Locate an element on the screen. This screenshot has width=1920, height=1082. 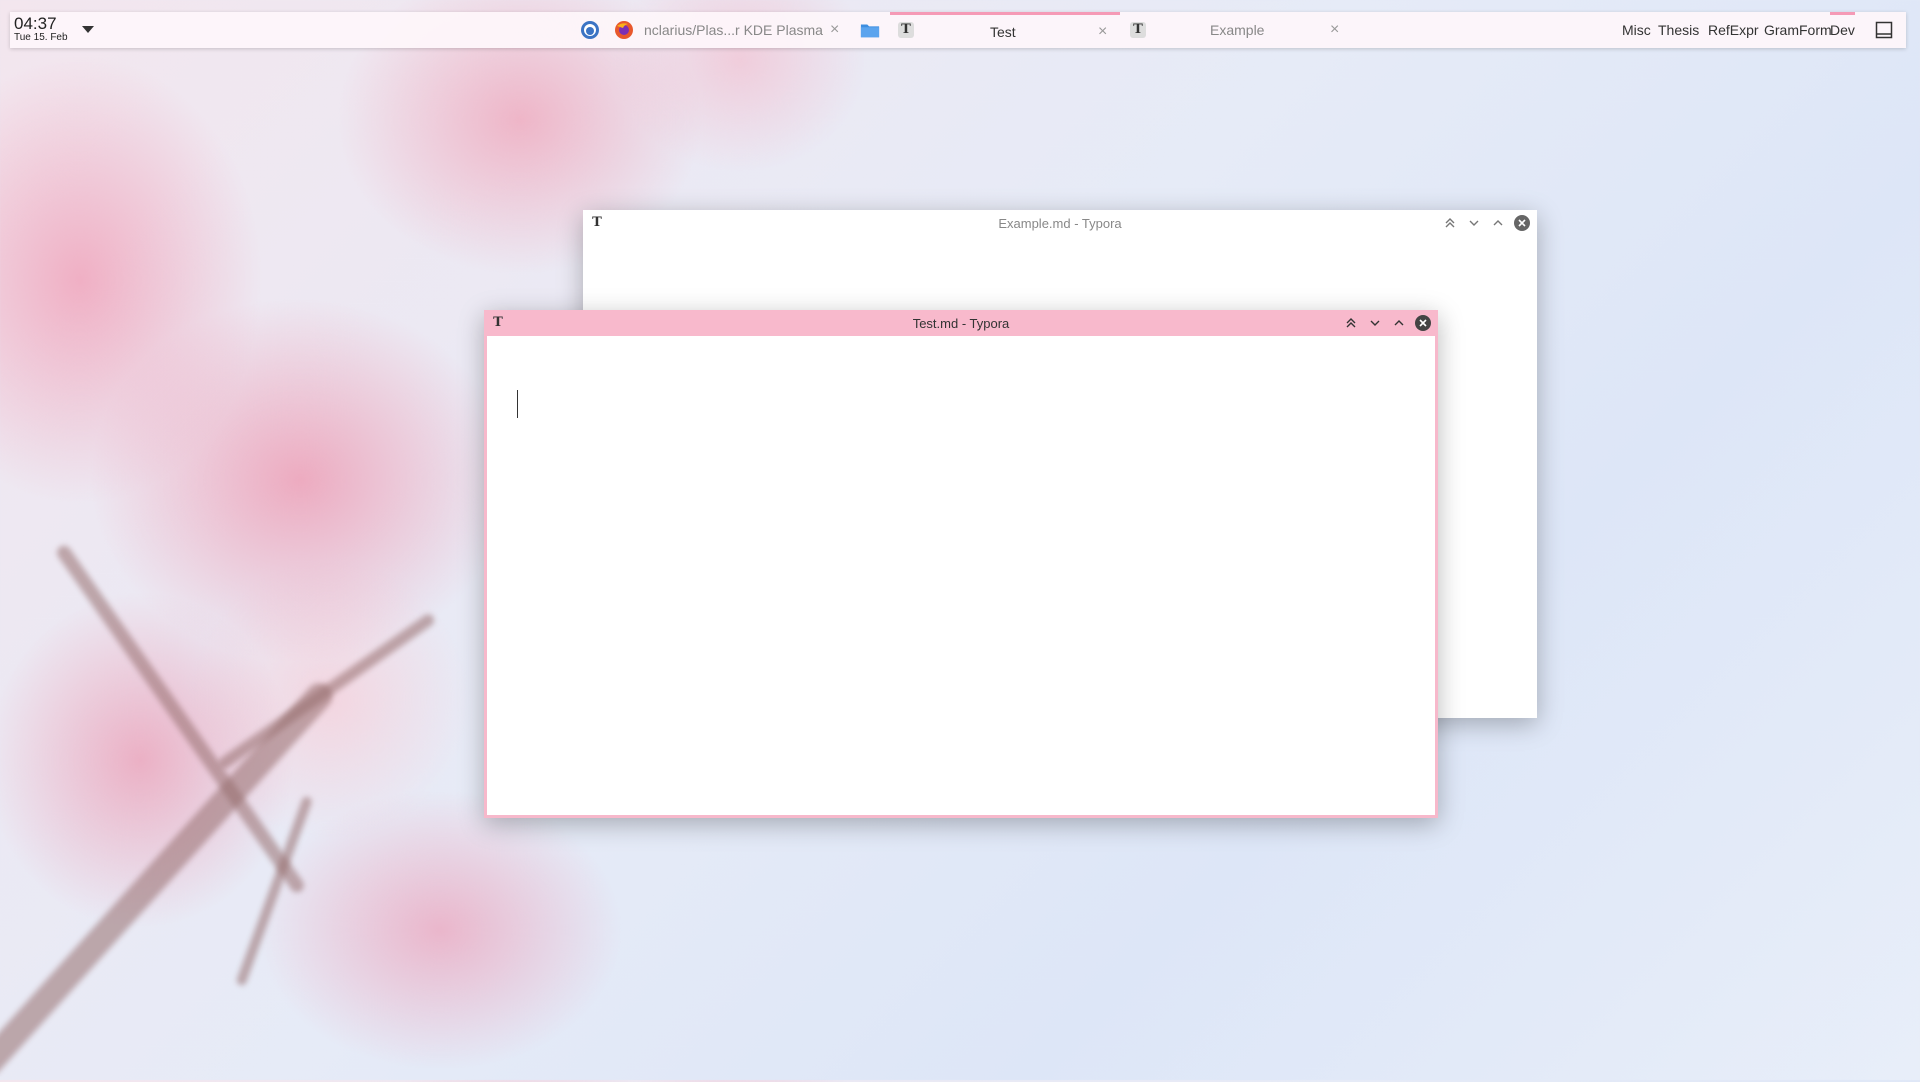
folder-icon is located at coordinates (870, 30).